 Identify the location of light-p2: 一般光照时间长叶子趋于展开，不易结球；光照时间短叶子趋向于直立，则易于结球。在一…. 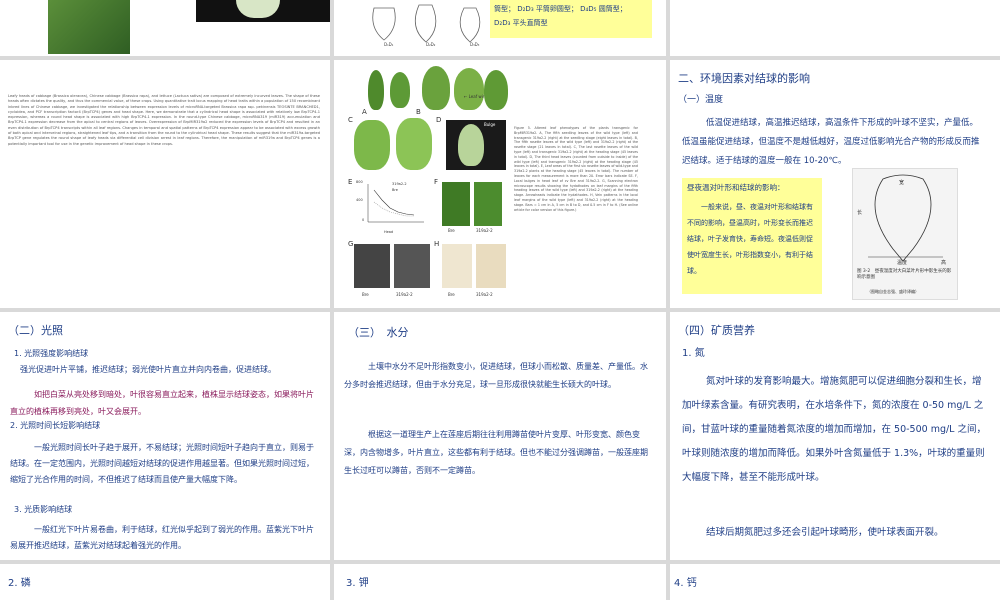
(162, 463).